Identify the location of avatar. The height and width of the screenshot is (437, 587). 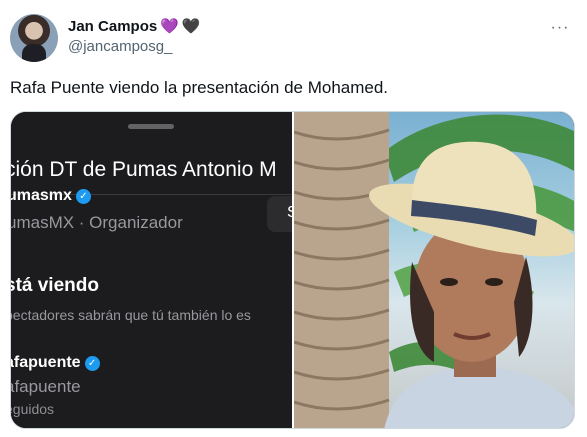
(34, 38).